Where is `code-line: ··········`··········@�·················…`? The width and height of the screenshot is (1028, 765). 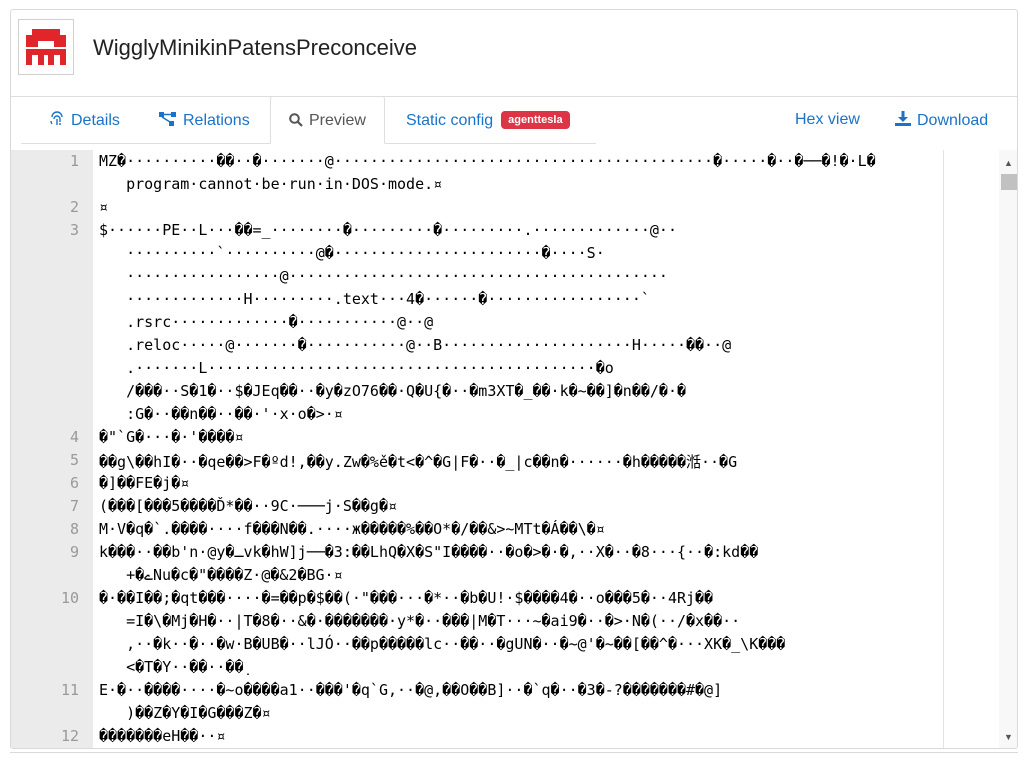 code-line: ··········`··········@�·················… is located at coordinates (352, 253).